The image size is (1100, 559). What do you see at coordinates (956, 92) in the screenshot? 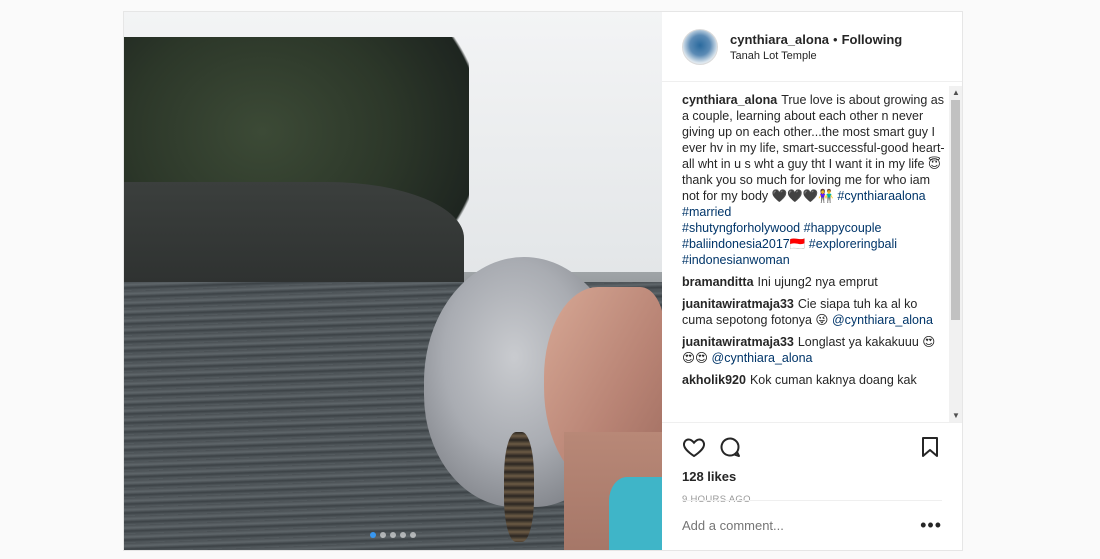
I see `scroll-up-icon: ▲` at bounding box center [956, 92].